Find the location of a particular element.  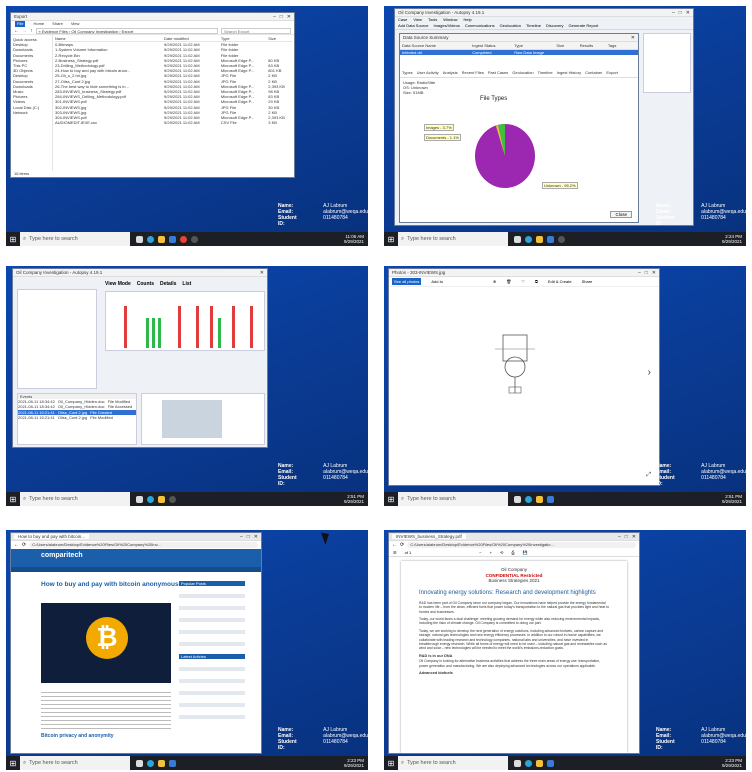

column-header: Date modified is located at coordinates (192, 38).